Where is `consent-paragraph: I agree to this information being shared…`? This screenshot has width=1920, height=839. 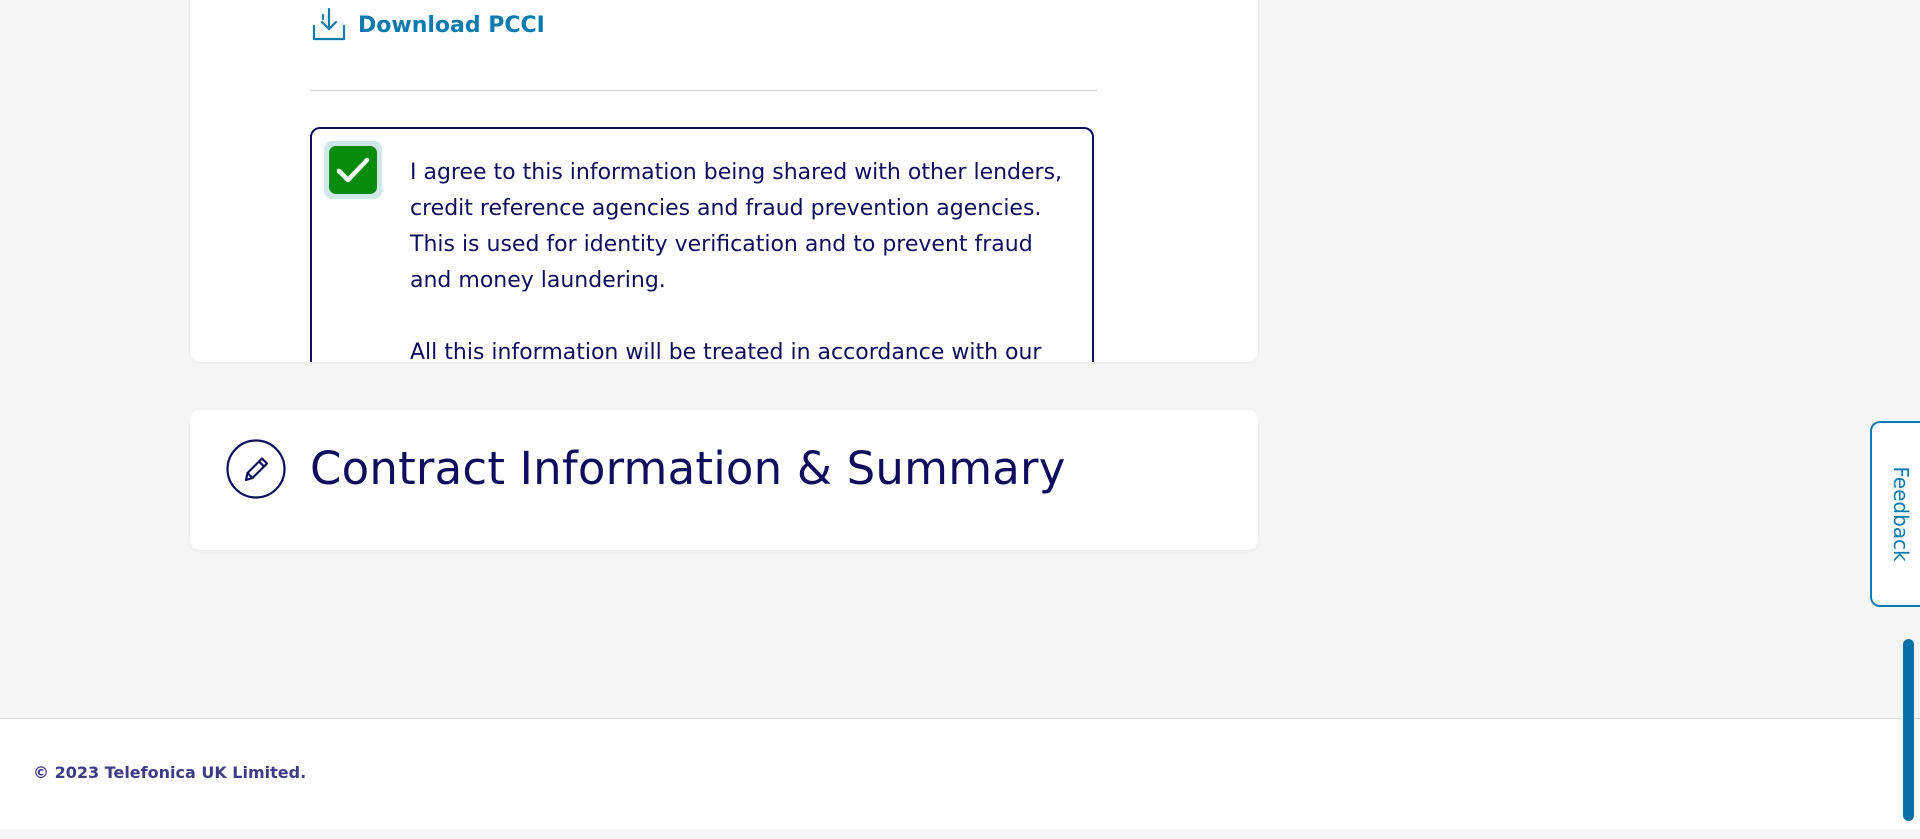 consent-paragraph: I agree to this information being shared… is located at coordinates (736, 226).